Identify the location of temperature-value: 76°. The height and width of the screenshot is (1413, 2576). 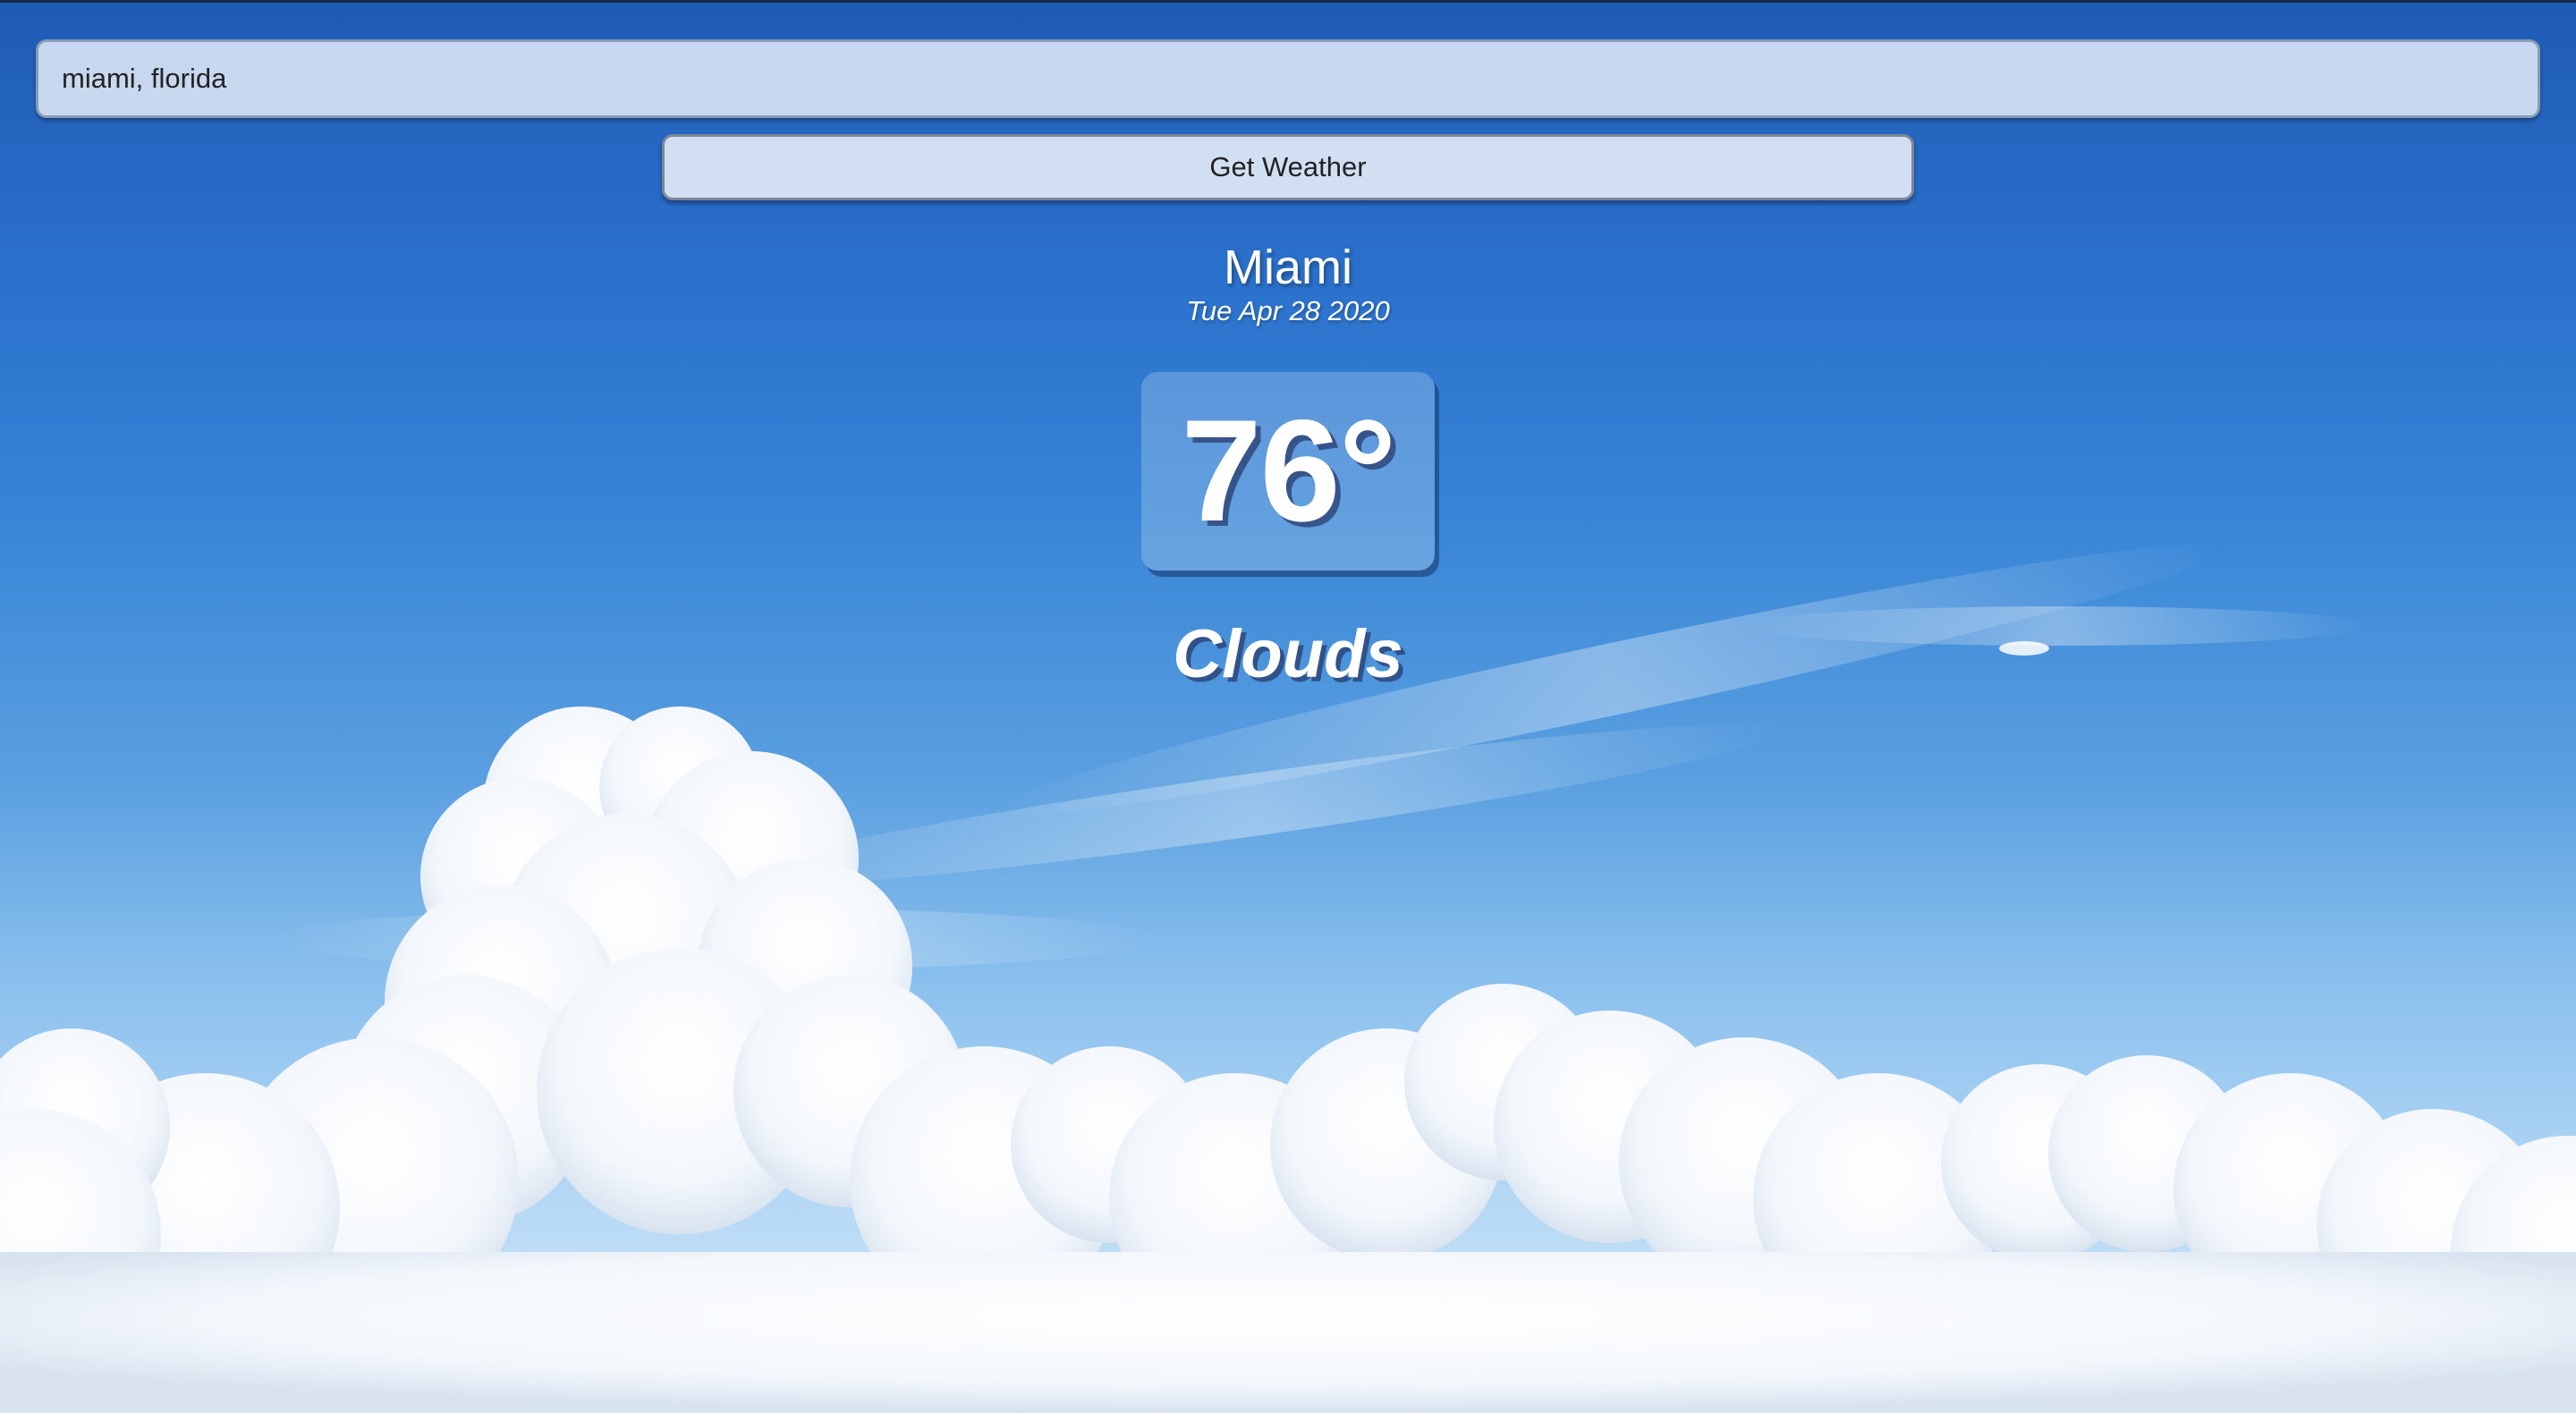
(1289, 471).